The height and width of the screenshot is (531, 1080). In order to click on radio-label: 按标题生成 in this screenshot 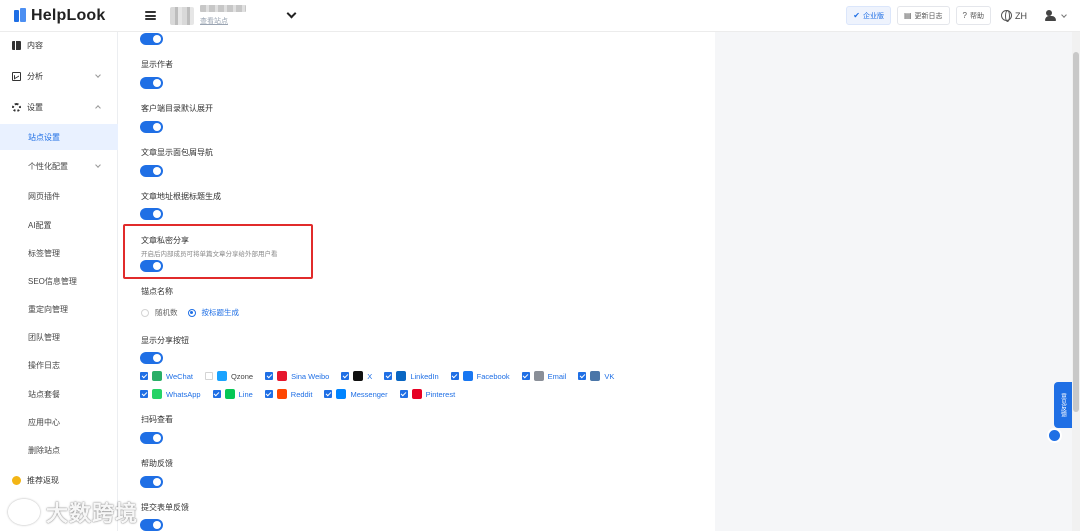, I will do `click(220, 312)`.